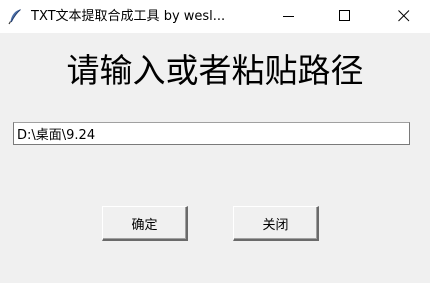 The width and height of the screenshot is (430, 283). What do you see at coordinates (145, 223) in the screenshot?
I see `confirm-button: 确定` at bounding box center [145, 223].